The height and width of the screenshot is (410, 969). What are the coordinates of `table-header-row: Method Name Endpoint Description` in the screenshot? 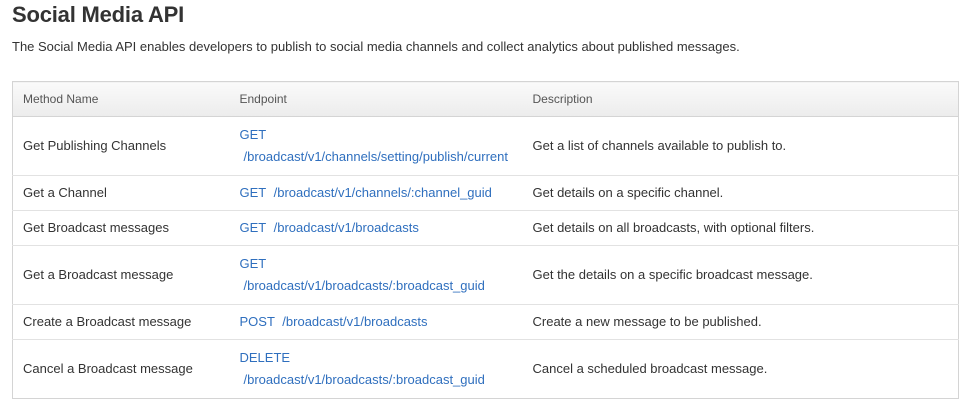 It's located at (485, 99).